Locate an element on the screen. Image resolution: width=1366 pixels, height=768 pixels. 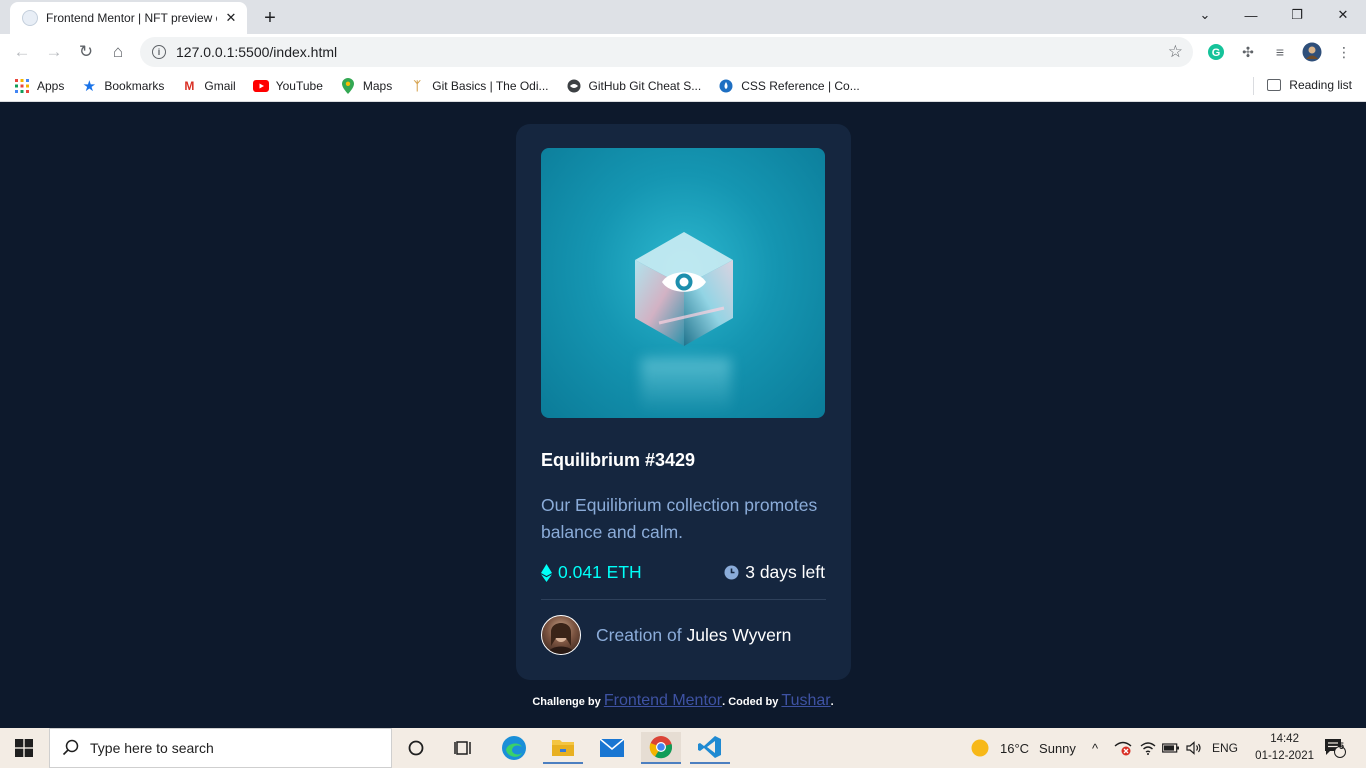
cortana-circle-icon is located at coordinates (416, 748).